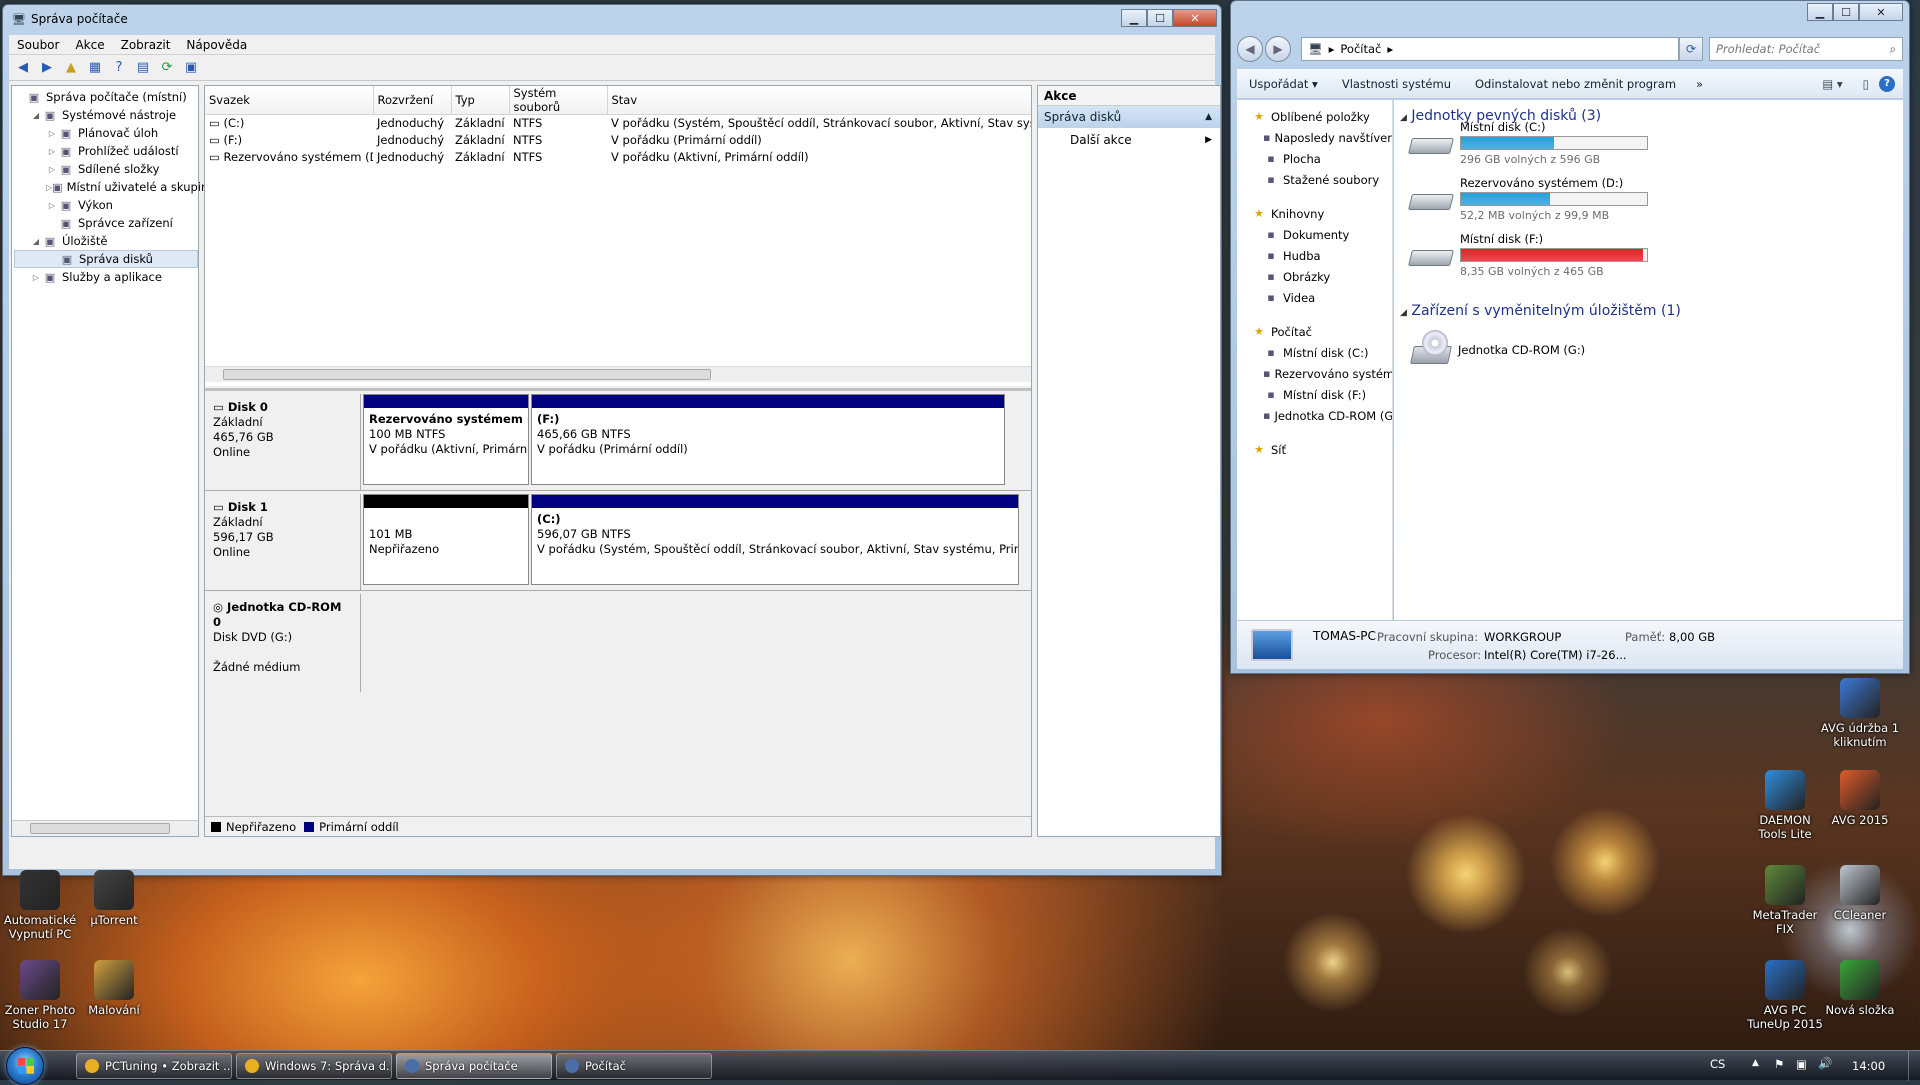 The width and height of the screenshot is (1920, 1085). Describe the element at coordinates (480, 100) in the screenshot. I see `col-type: Typ` at that location.